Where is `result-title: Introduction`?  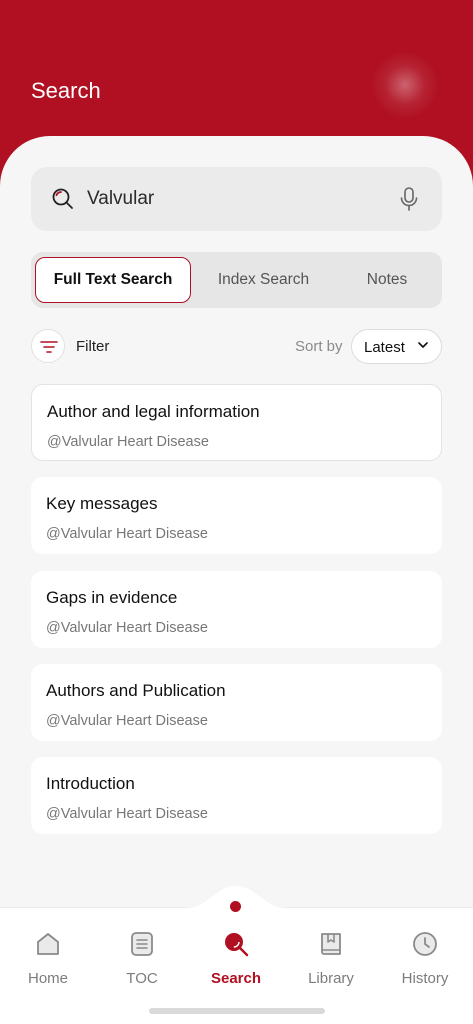
result-title: Introduction is located at coordinates (90, 783).